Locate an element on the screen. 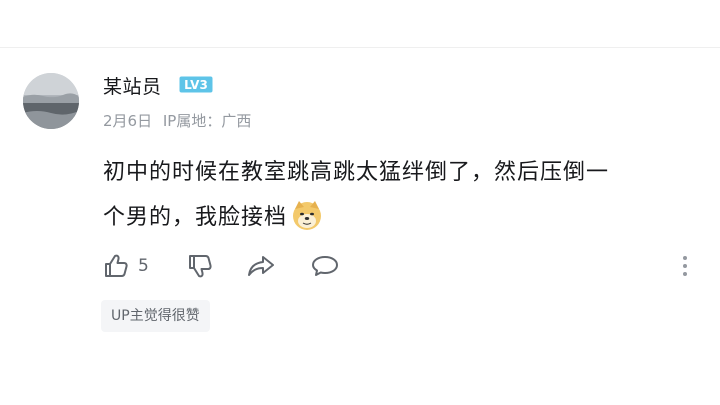  share-arrow-icon is located at coordinates (261, 266).